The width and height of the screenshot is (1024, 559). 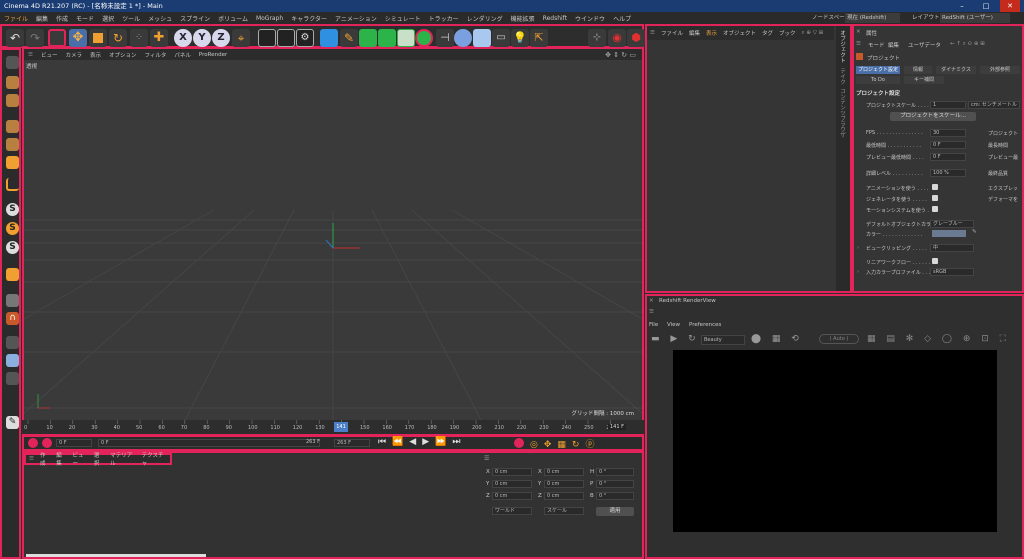 I want to click on mat-menu-create: 作成, so click(x=45, y=459).